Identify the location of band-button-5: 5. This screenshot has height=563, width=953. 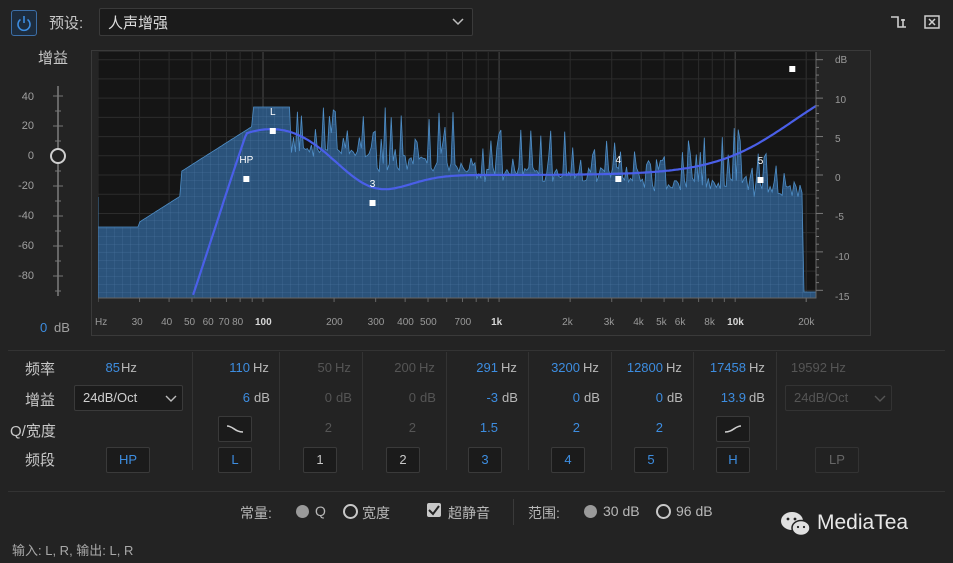
(651, 460).